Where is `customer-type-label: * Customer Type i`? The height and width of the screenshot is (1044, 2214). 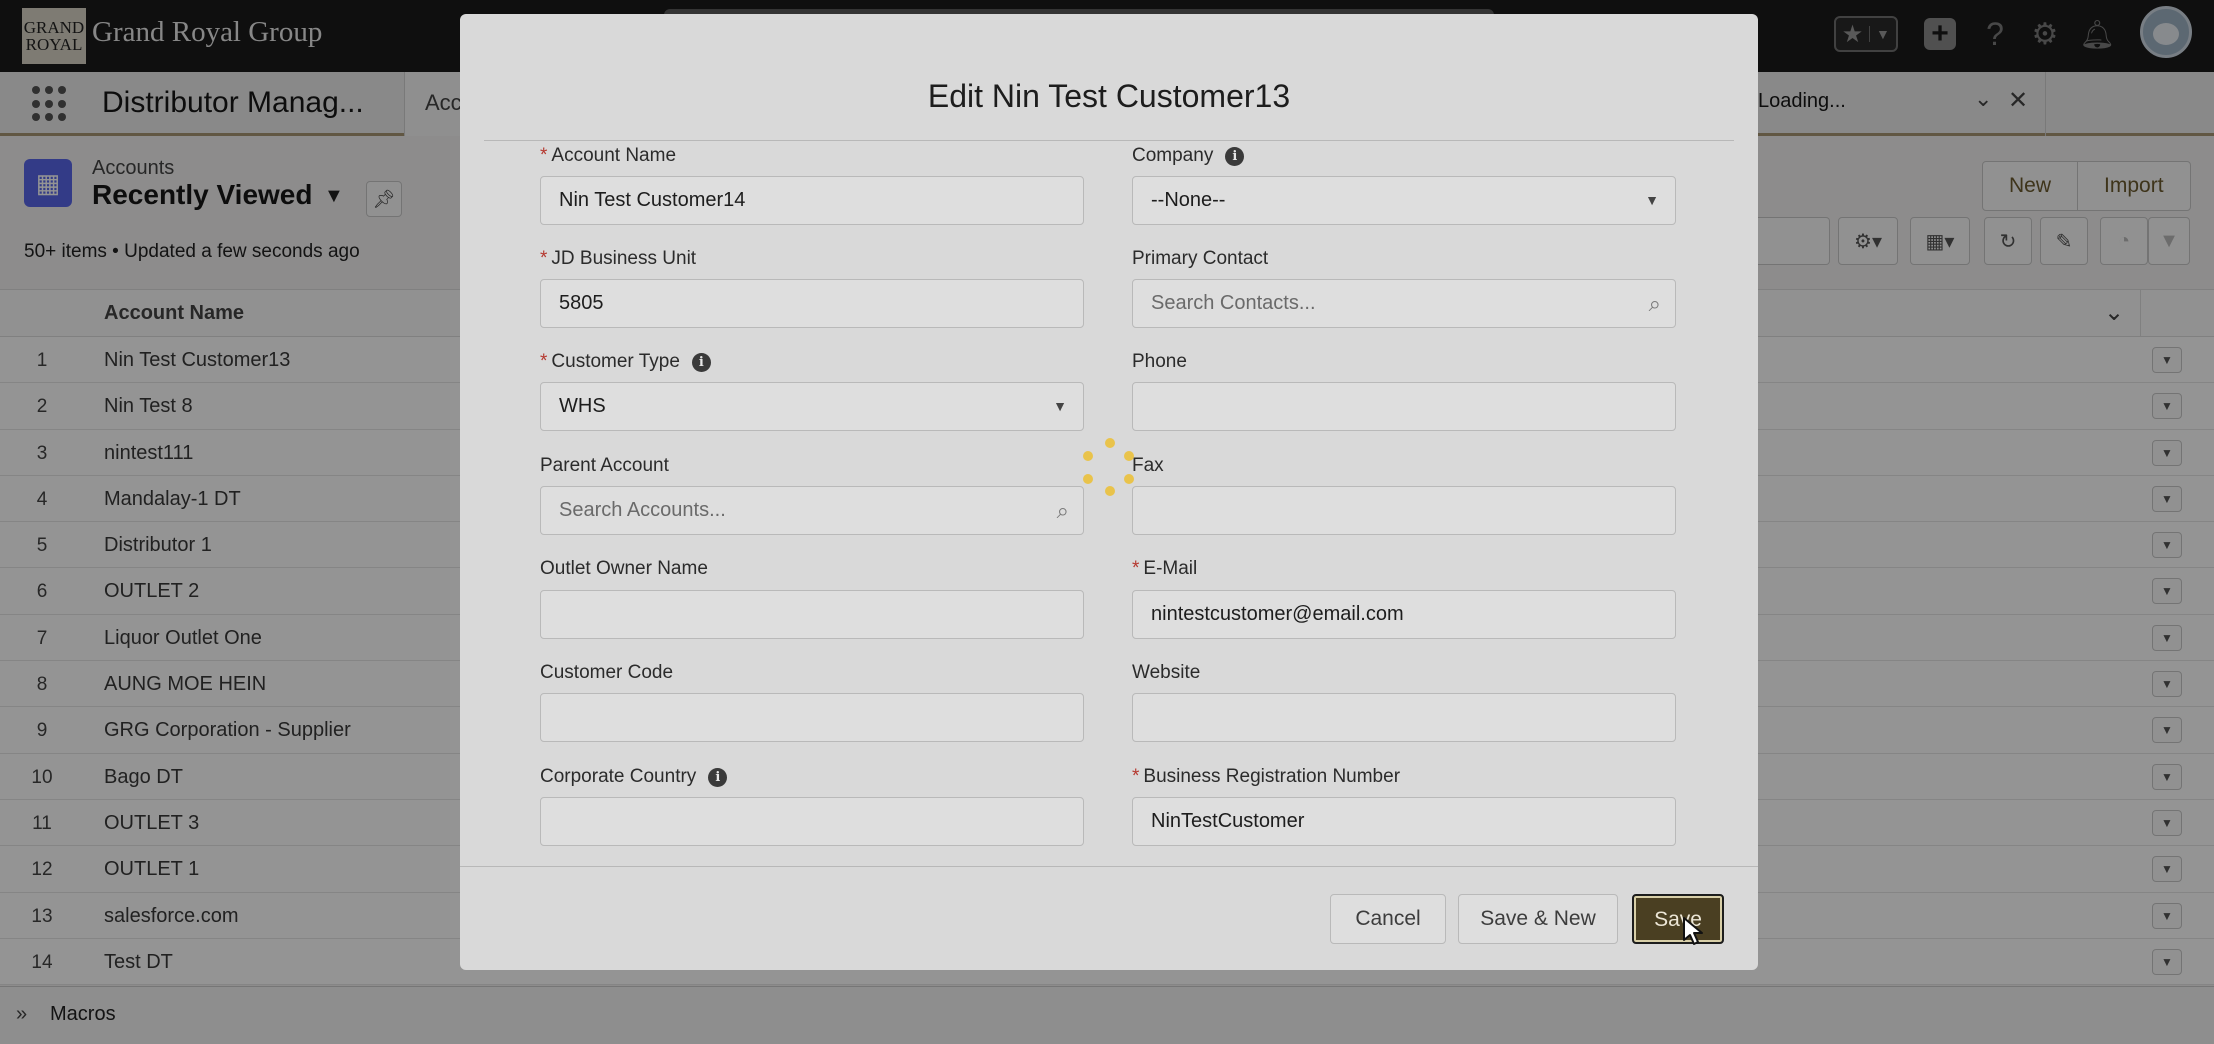 customer-type-label: * Customer Type i is located at coordinates (625, 362).